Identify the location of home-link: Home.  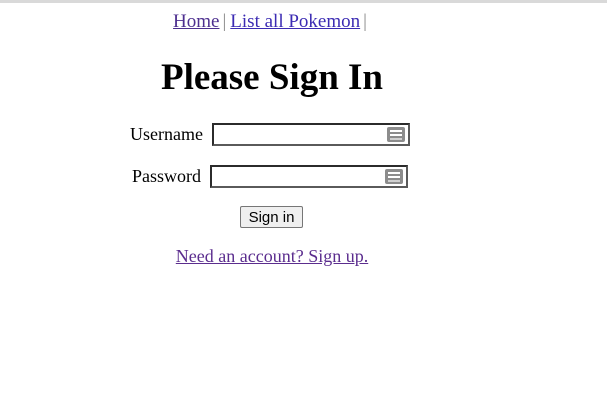
(196, 21).